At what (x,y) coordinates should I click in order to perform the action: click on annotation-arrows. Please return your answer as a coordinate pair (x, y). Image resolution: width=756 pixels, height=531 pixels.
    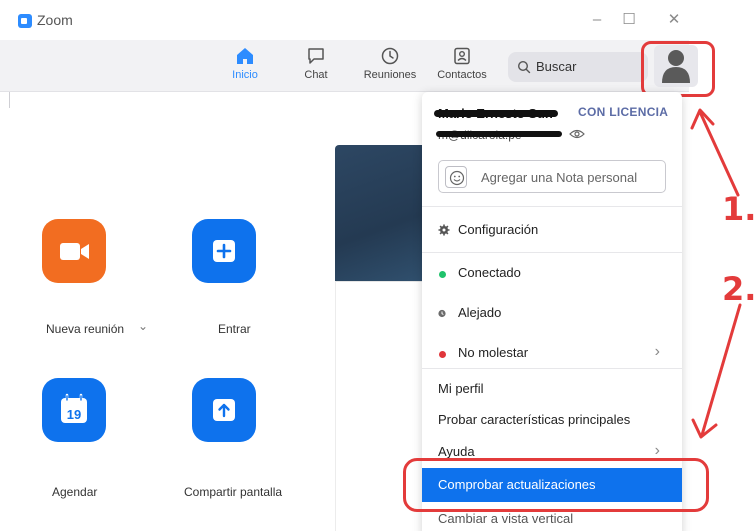
    Looking at the image, I should click on (716, 273).